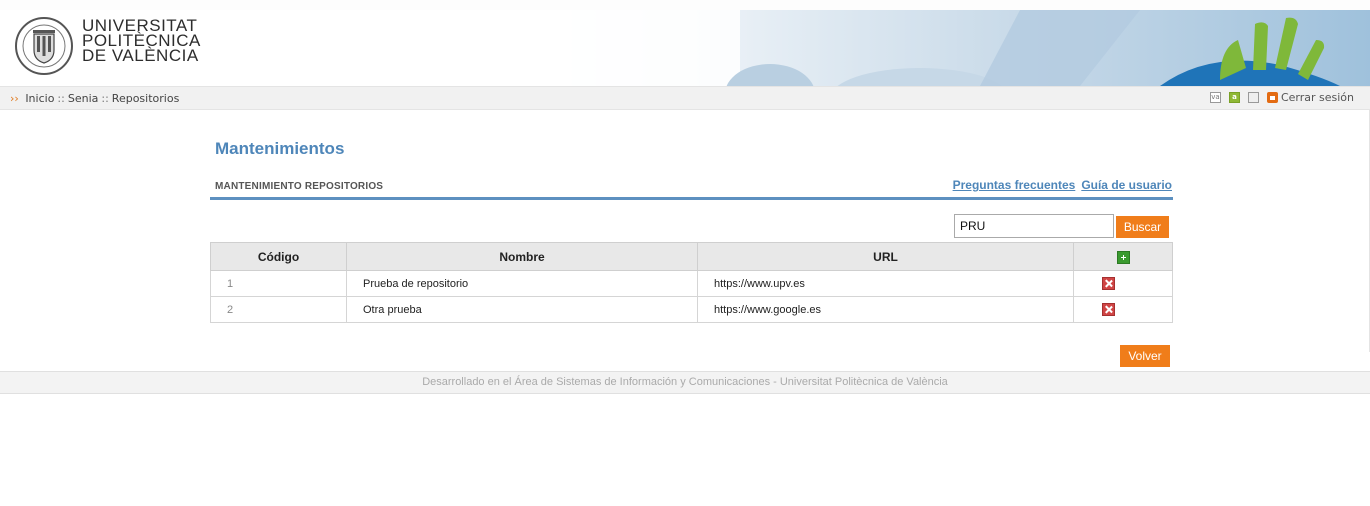  Describe the element at coordinates (140, 55) in the screenshot. I see `university-name-line-3: DE VALÈNCIA` at that location.